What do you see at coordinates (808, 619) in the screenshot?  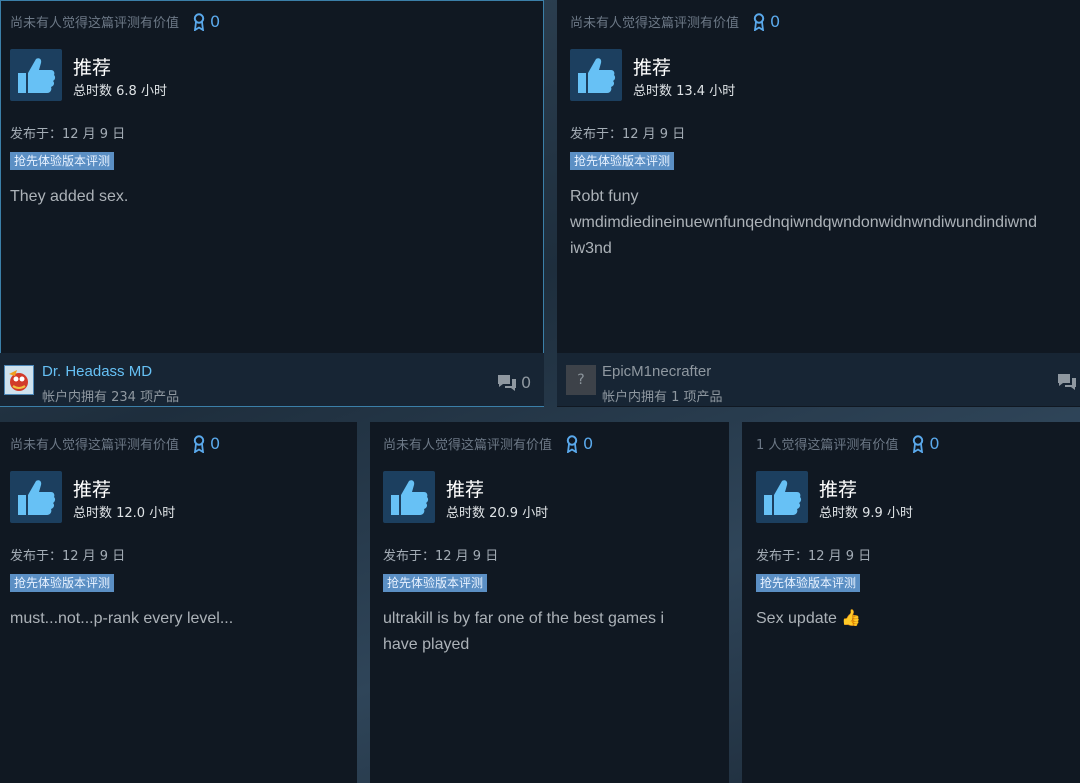 I see `review-body: Sex update 👍` at bounding box center [808, 619].